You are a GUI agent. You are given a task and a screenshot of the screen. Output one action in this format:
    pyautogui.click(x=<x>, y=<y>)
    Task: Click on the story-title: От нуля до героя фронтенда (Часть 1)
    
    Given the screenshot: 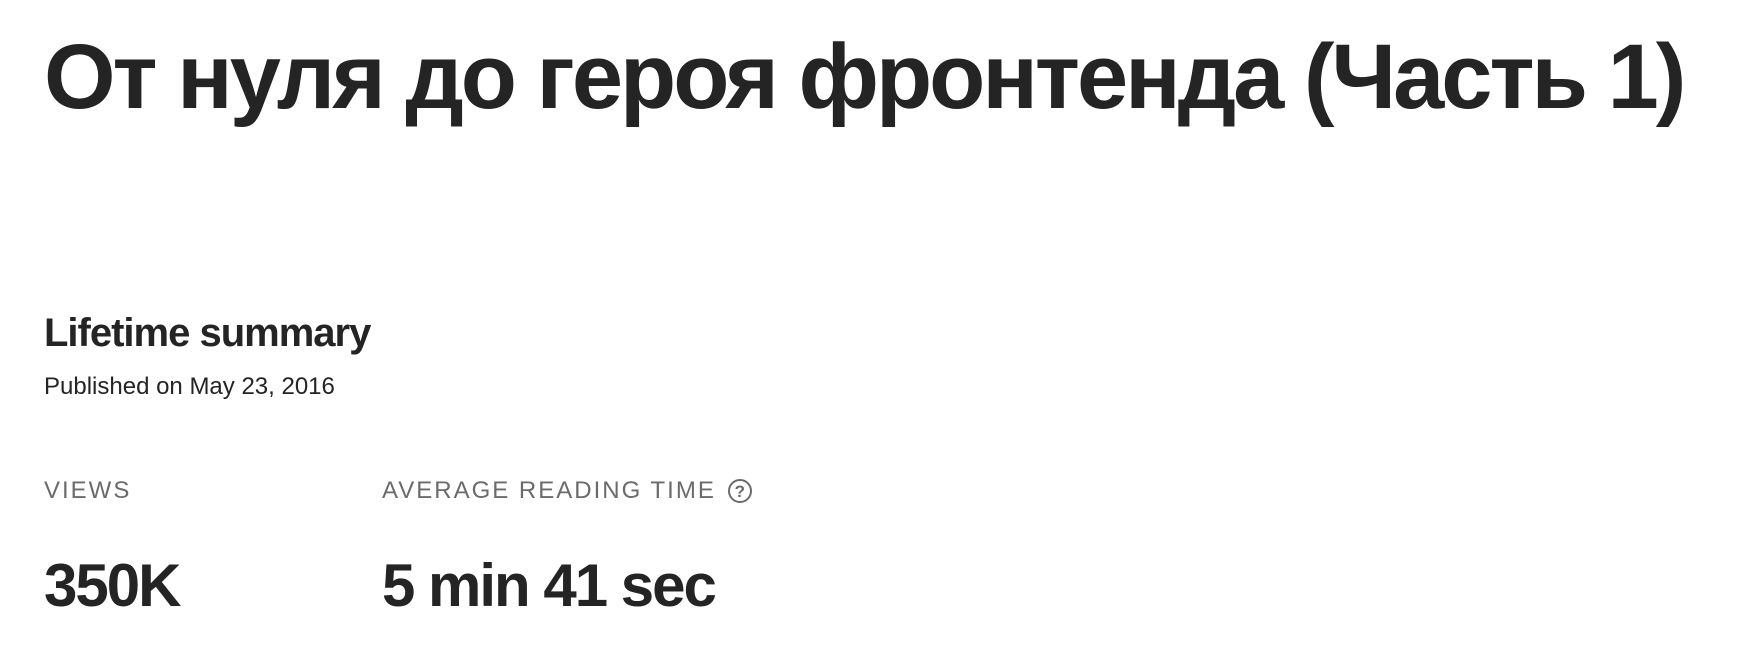 What is the action you would take?
    pyautogui.click(x=865, y=77)
    